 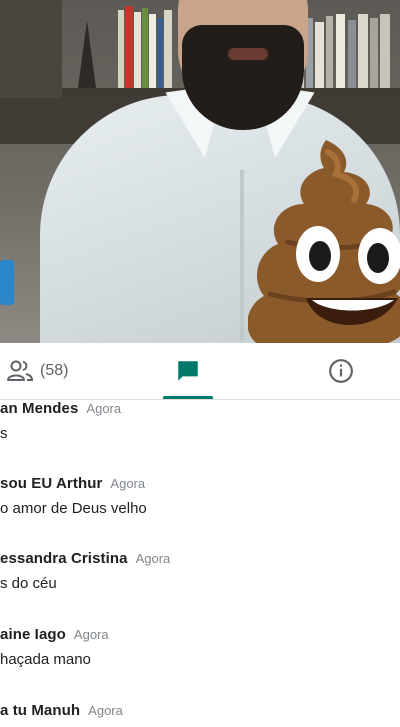 I want to click on message-text: s, so click(x=4, y=433).